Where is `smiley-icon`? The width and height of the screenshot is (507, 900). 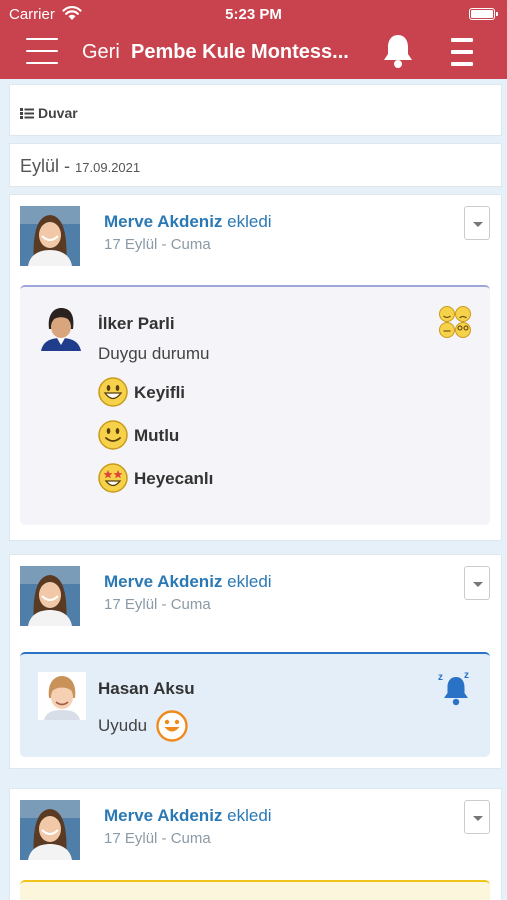
smiley-icon is located at coordinates (172, 726).